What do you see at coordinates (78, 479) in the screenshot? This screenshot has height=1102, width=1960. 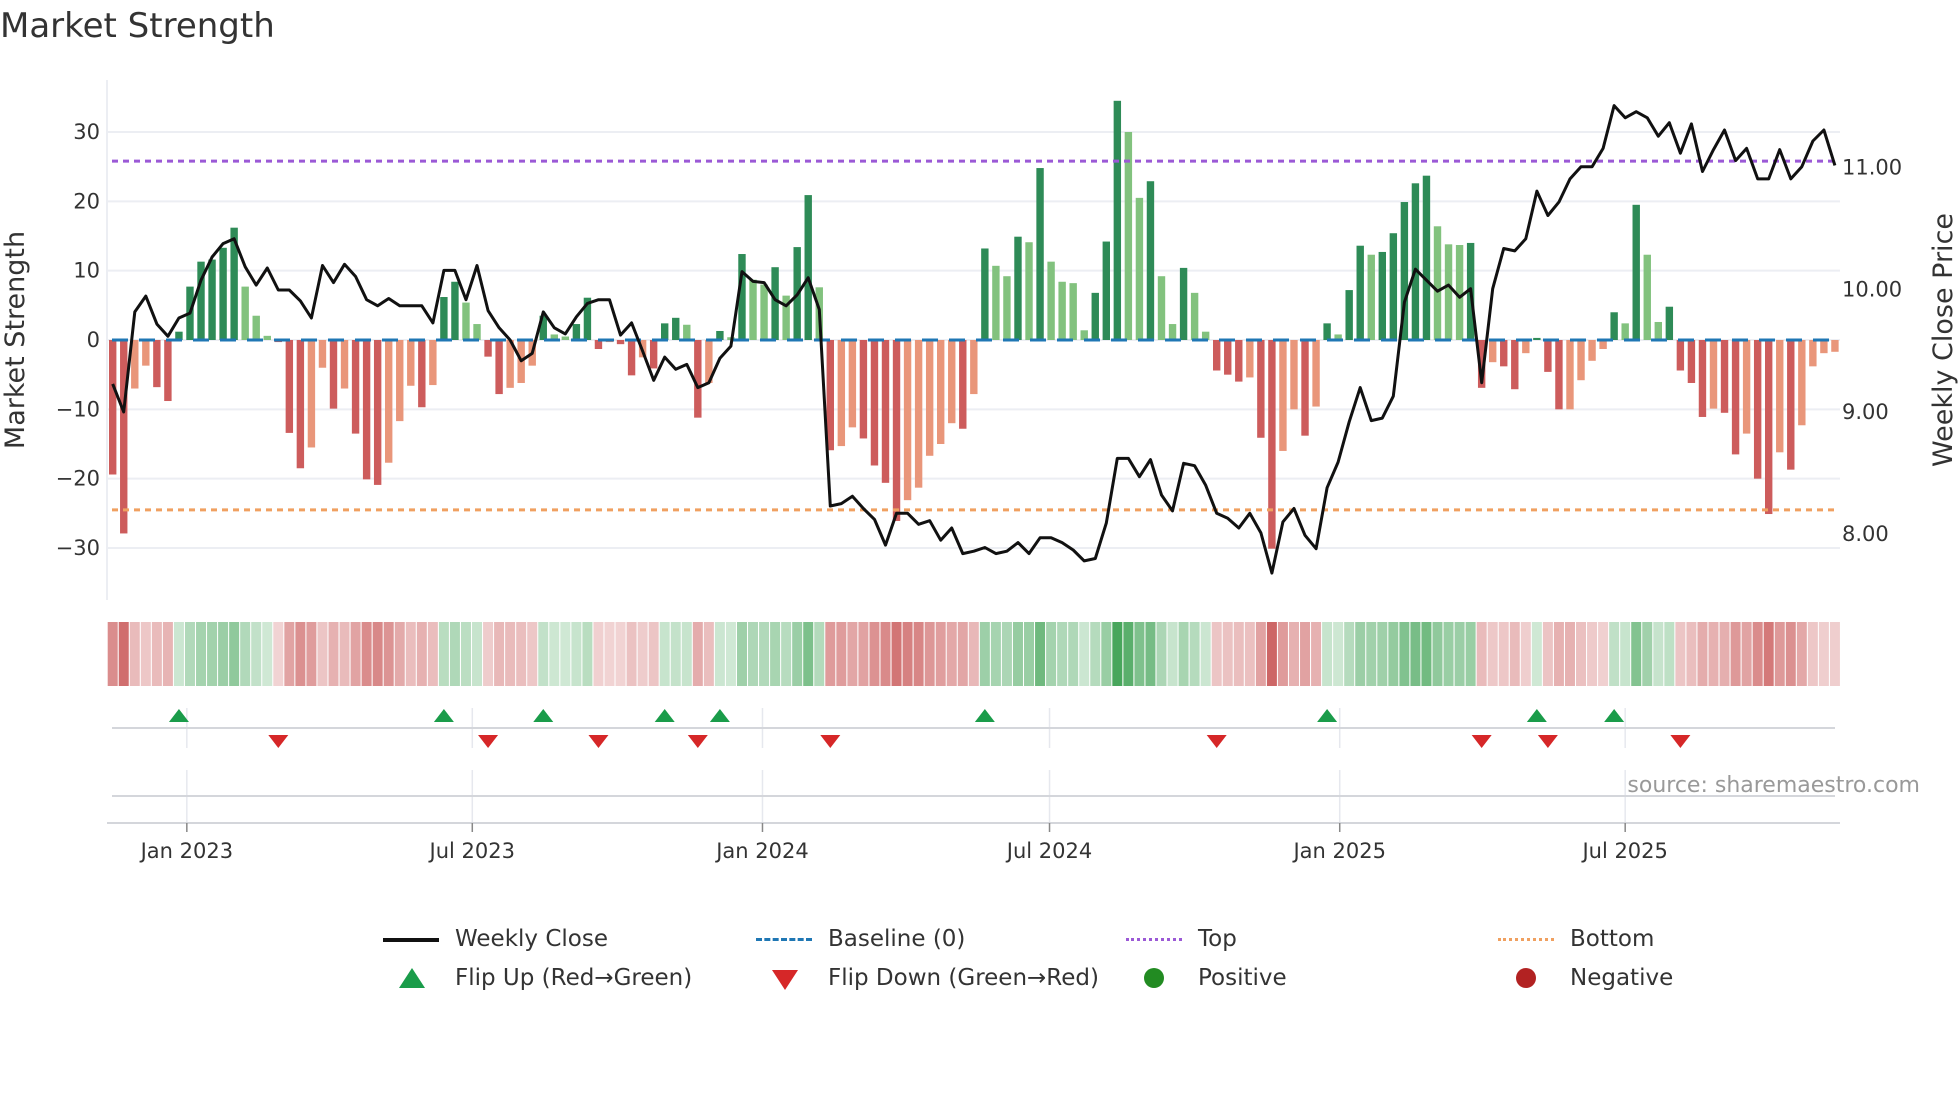 I see `y-tick-label: −20` at bounding box center [78, 479].